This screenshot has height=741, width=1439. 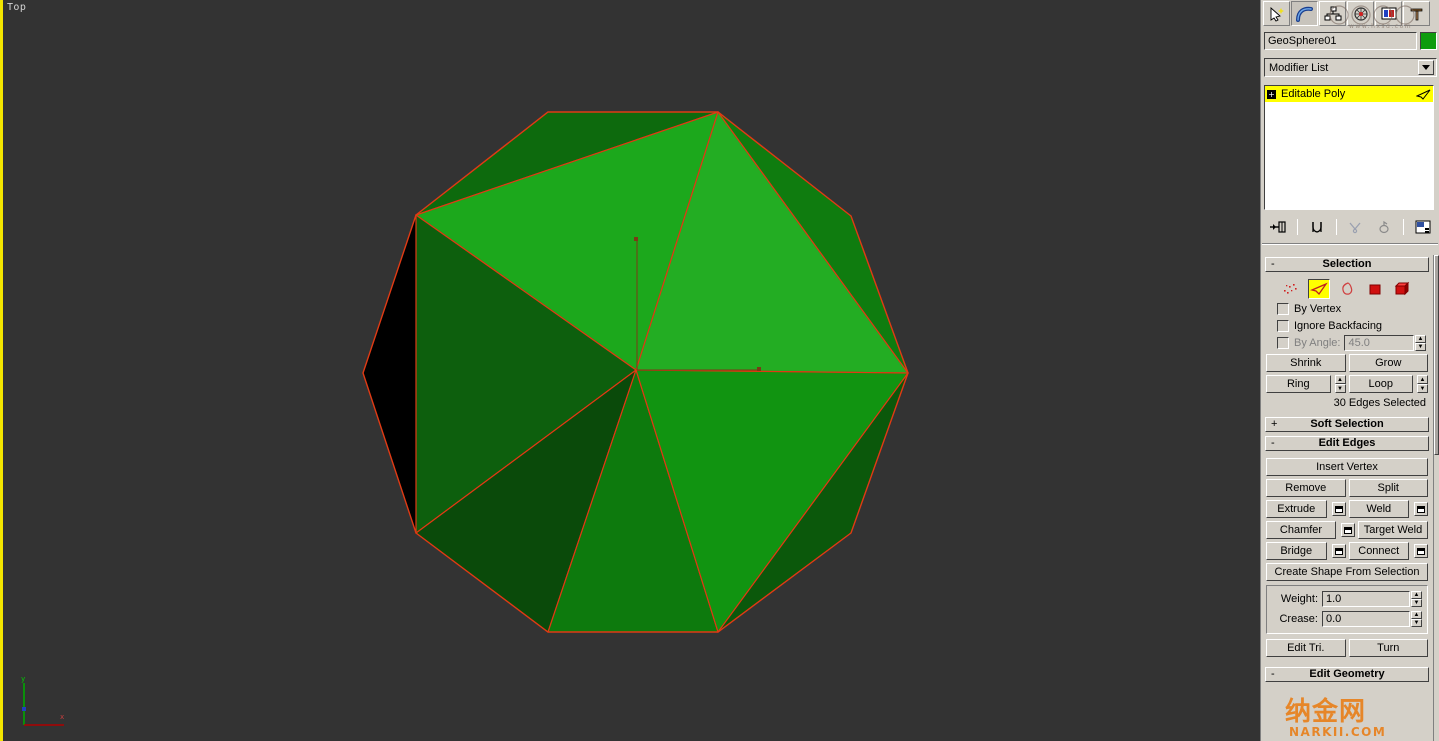 What do you see at coordinates (1301, 530) in the screenshot?
I see `chamfer-button: Chamfer` at bounding box center [1301, 530].